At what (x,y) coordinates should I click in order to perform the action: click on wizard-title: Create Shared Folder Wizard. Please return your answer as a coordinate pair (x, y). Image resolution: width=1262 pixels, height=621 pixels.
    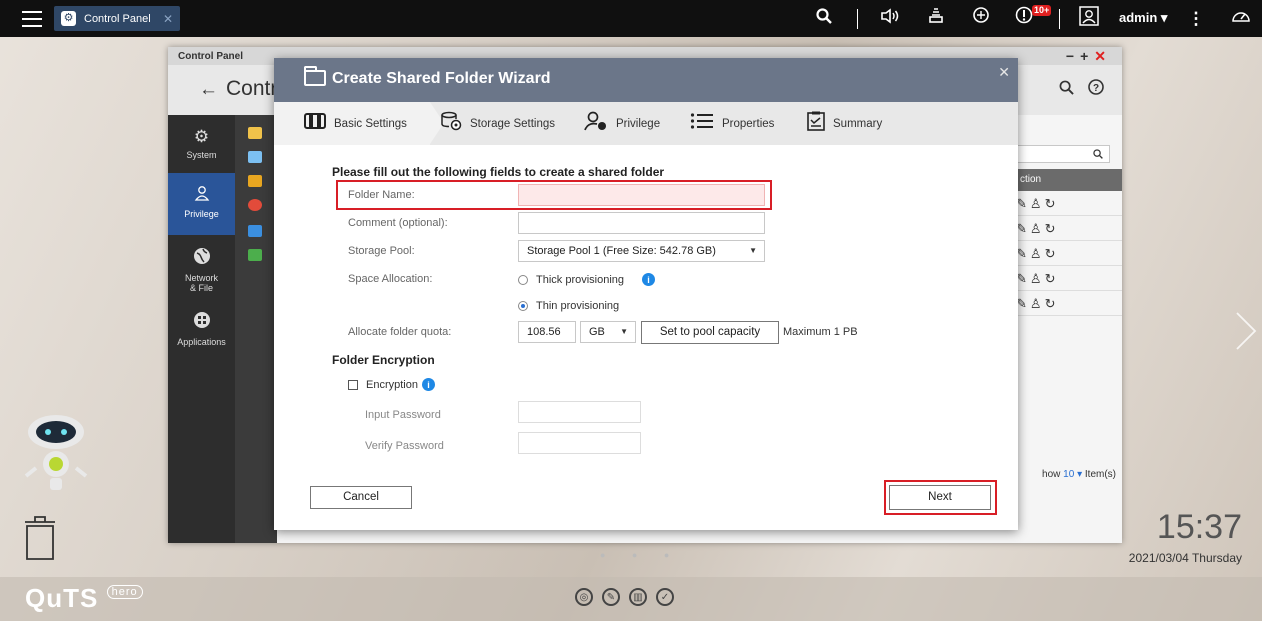
    Looking at the image, I should click on (441, 78).